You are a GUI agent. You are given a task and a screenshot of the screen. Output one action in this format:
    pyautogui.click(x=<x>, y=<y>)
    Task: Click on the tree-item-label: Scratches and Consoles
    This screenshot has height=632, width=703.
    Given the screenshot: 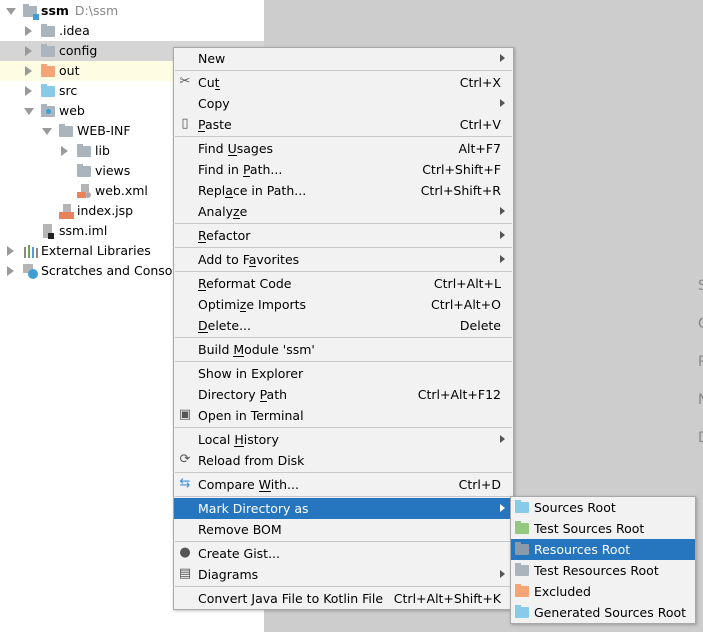 What is the action you would take?
    pyautogui.click(x=115, y=271)
    